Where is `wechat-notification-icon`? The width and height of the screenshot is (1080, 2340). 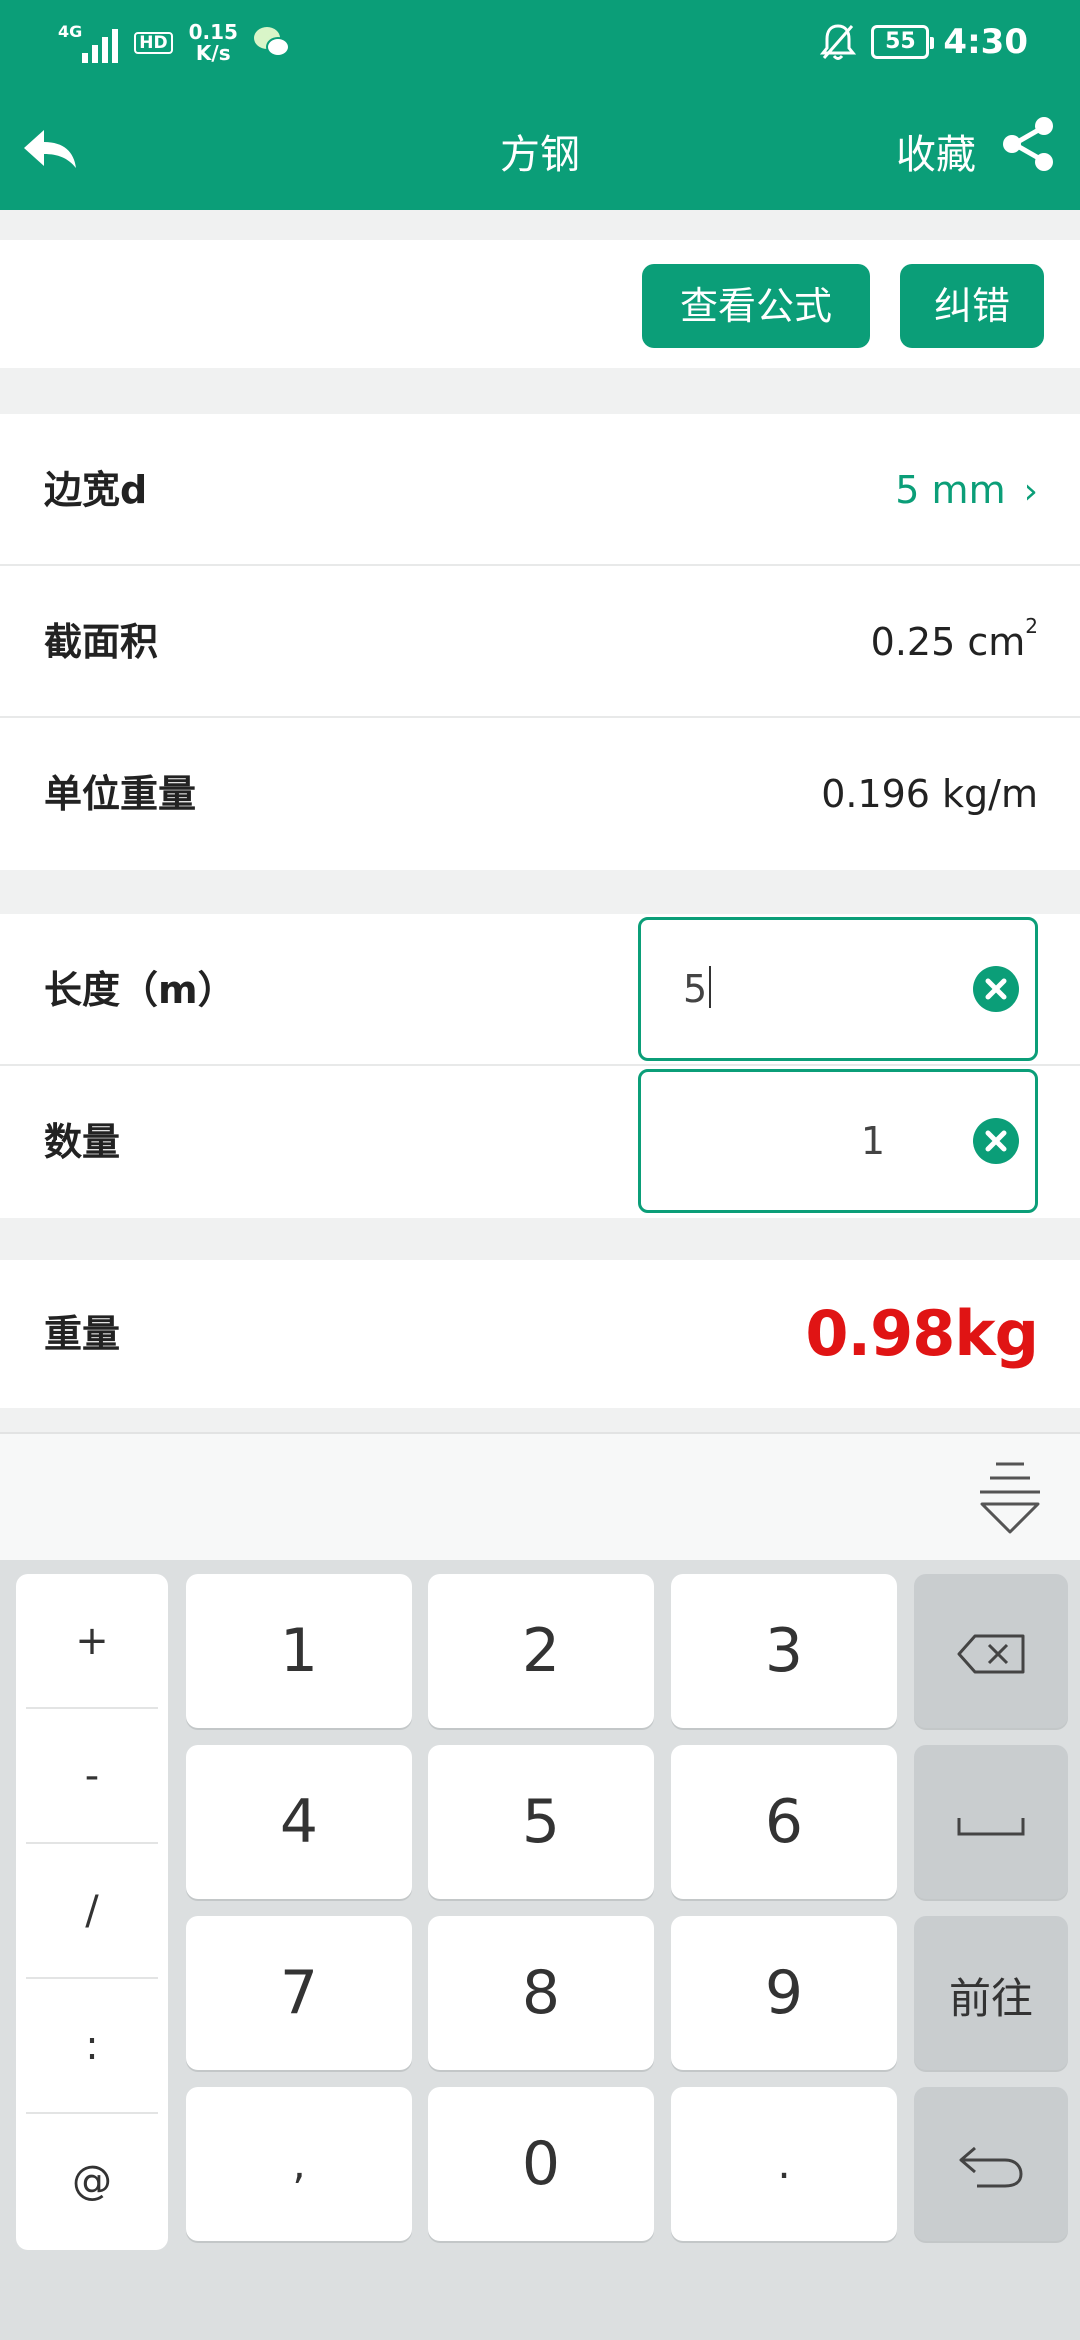
wechat-notification-icon is located at coordinates (272, 43).